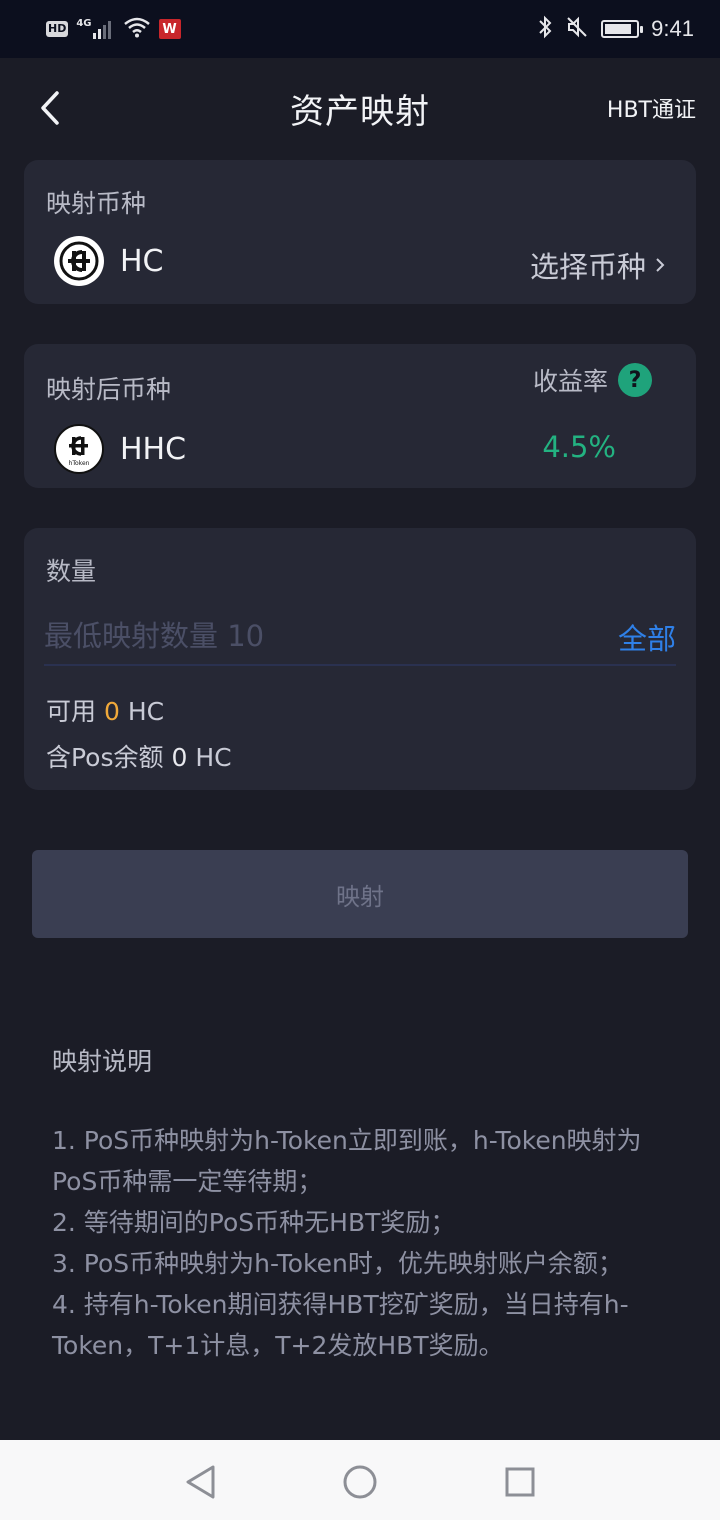 The height and width of the screenshot is (1520, 720). I want to click on amount-input, so click(279, 636).